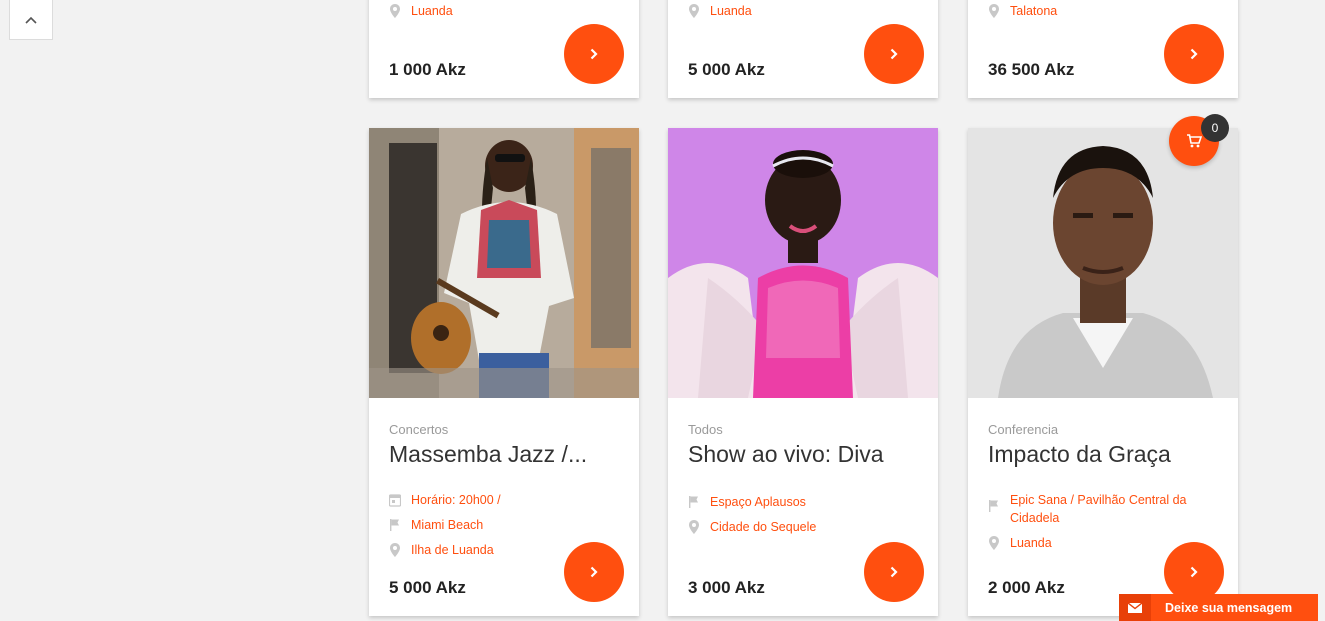 The image size is (1325, 621). Describe the element at coordinates (1229, 607) in the screenshot. I see `leave-message-label: Deixe sua mensagem` at that location.